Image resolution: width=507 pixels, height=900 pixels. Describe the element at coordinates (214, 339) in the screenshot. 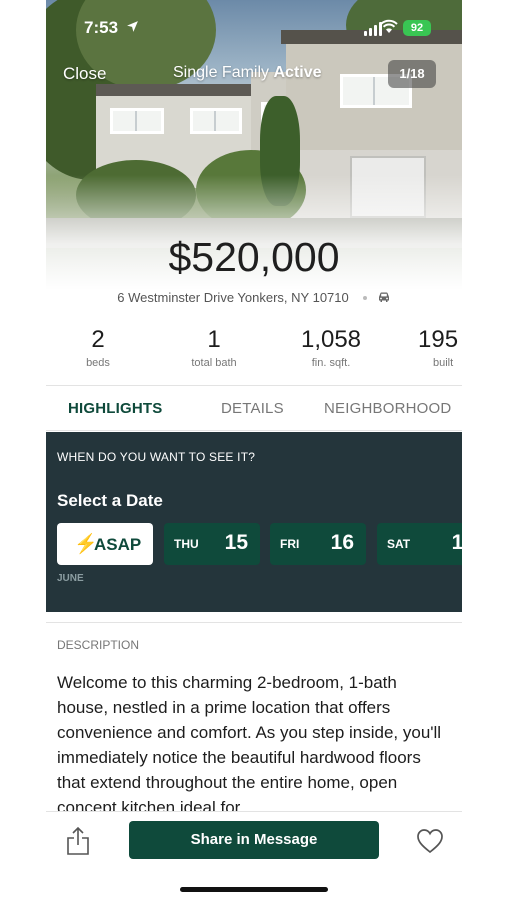

I see `stat-value: 1` at that location.